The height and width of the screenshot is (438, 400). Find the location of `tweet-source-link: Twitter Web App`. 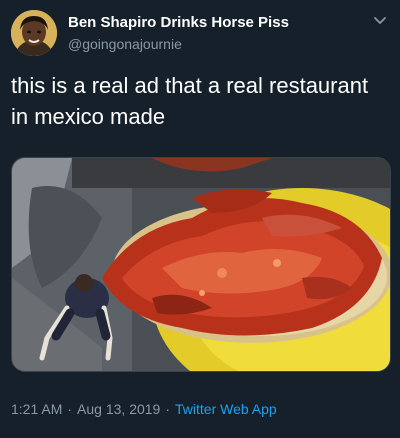

tweet-source-link: Twitter Web App is located at coordinates (226, 409).